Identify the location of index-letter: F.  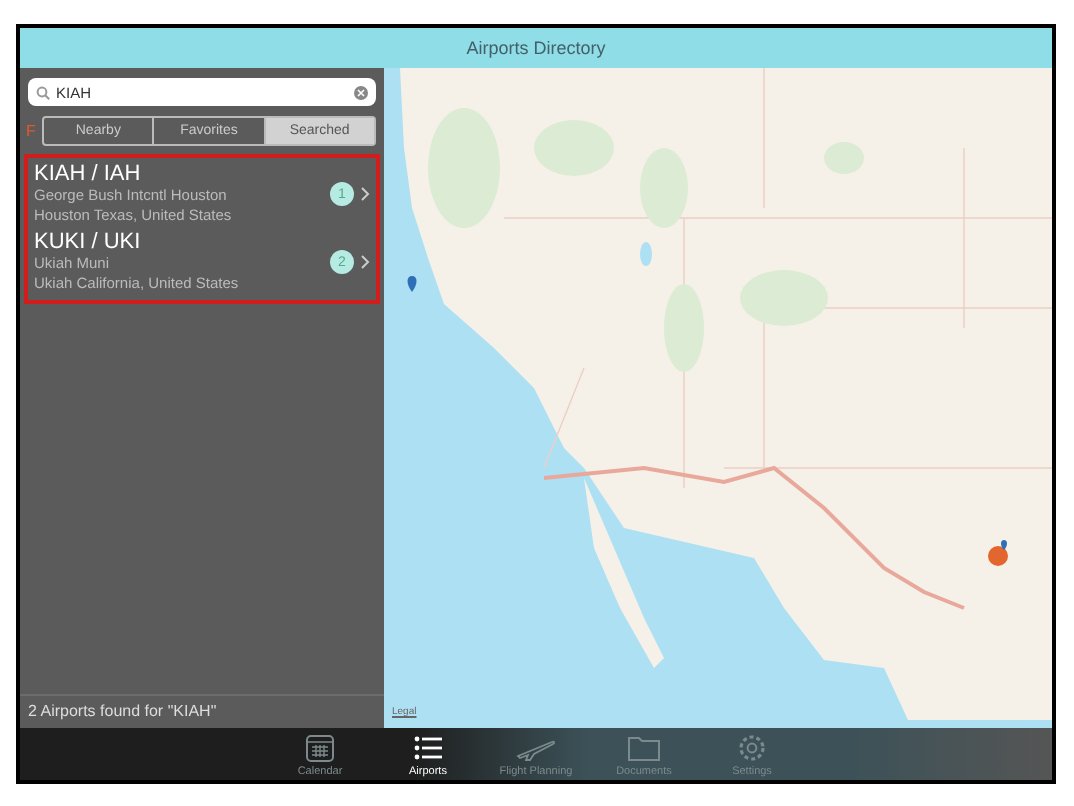
(32, 131).